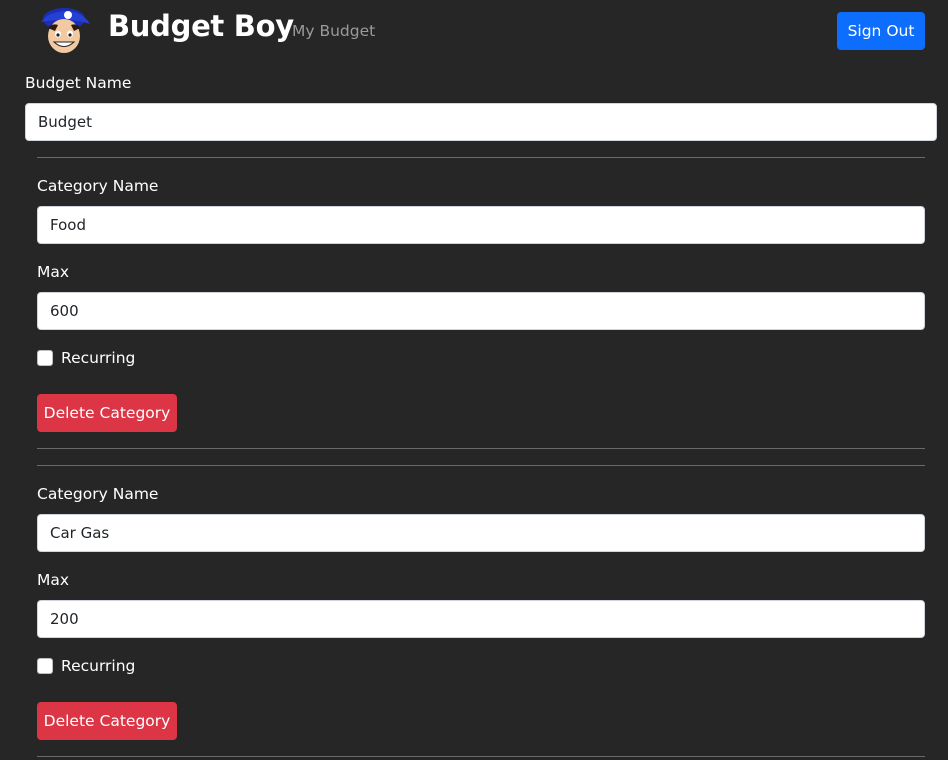 This screenshot has width=948, height=760. I want to click on app-brand: Budget Boy, so click(201, 26).